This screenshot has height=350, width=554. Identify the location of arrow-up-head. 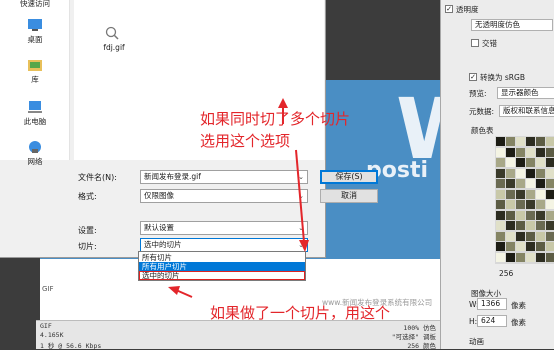
(283, 103).